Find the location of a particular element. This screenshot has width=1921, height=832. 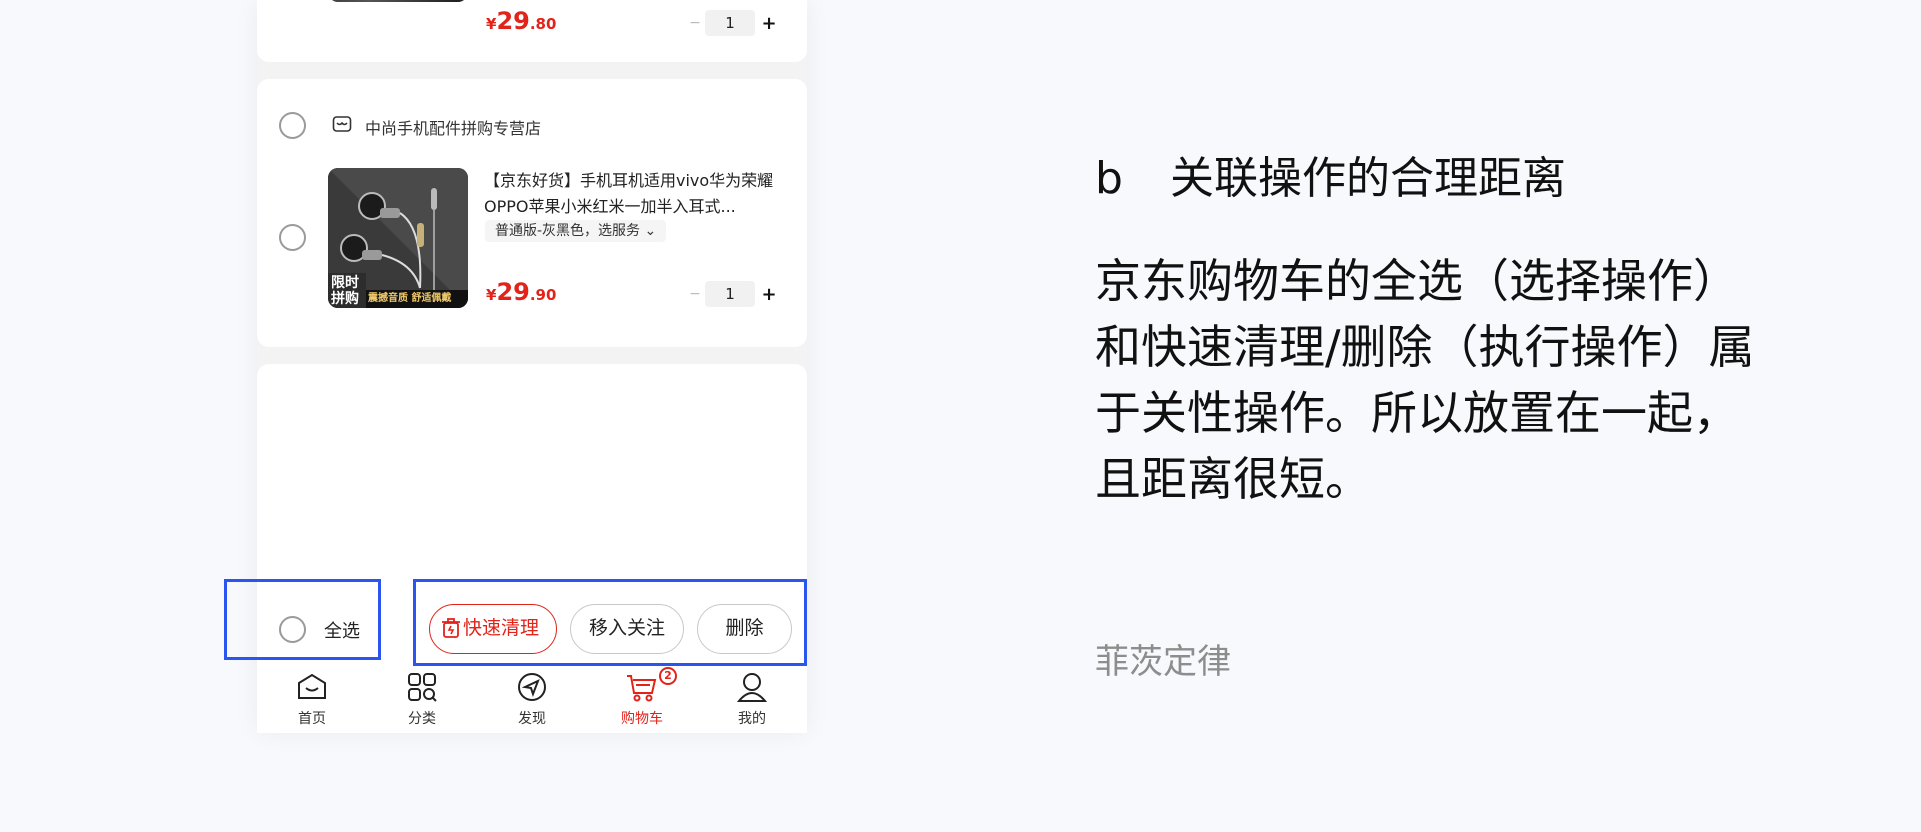

home-icon is located at coordinates (312, 686).